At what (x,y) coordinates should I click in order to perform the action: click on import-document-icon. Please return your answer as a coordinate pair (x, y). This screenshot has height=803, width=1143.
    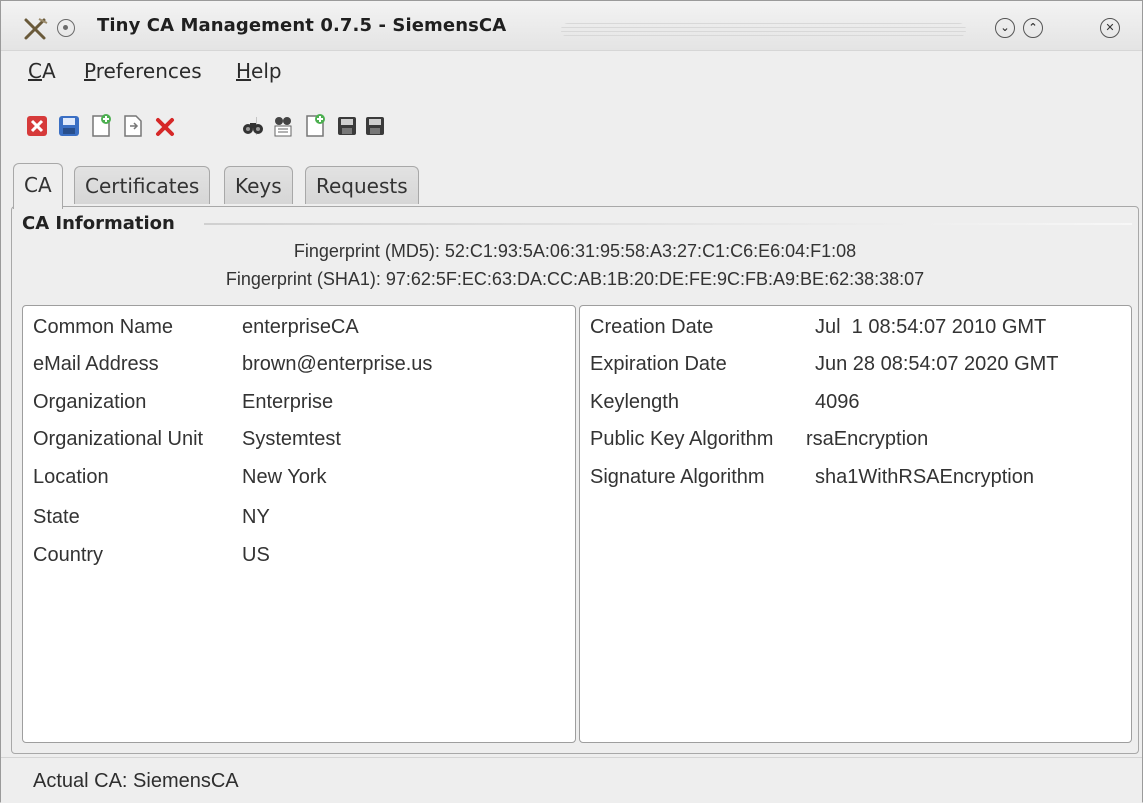
    Looking at the image, I should click on (133, 126).